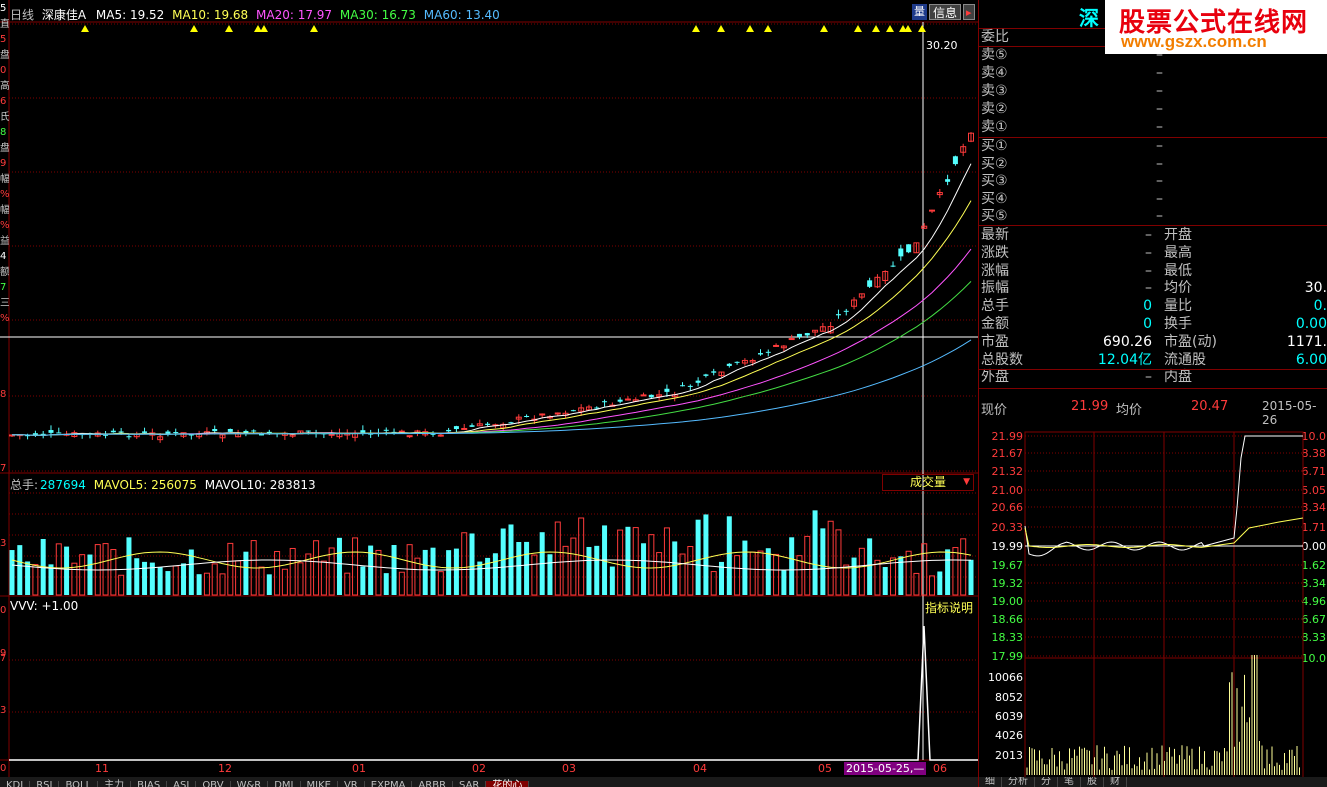  Describe the element at coordinates (3, 39) in the screenshot. I see `left-axis-char: 5` at that location.